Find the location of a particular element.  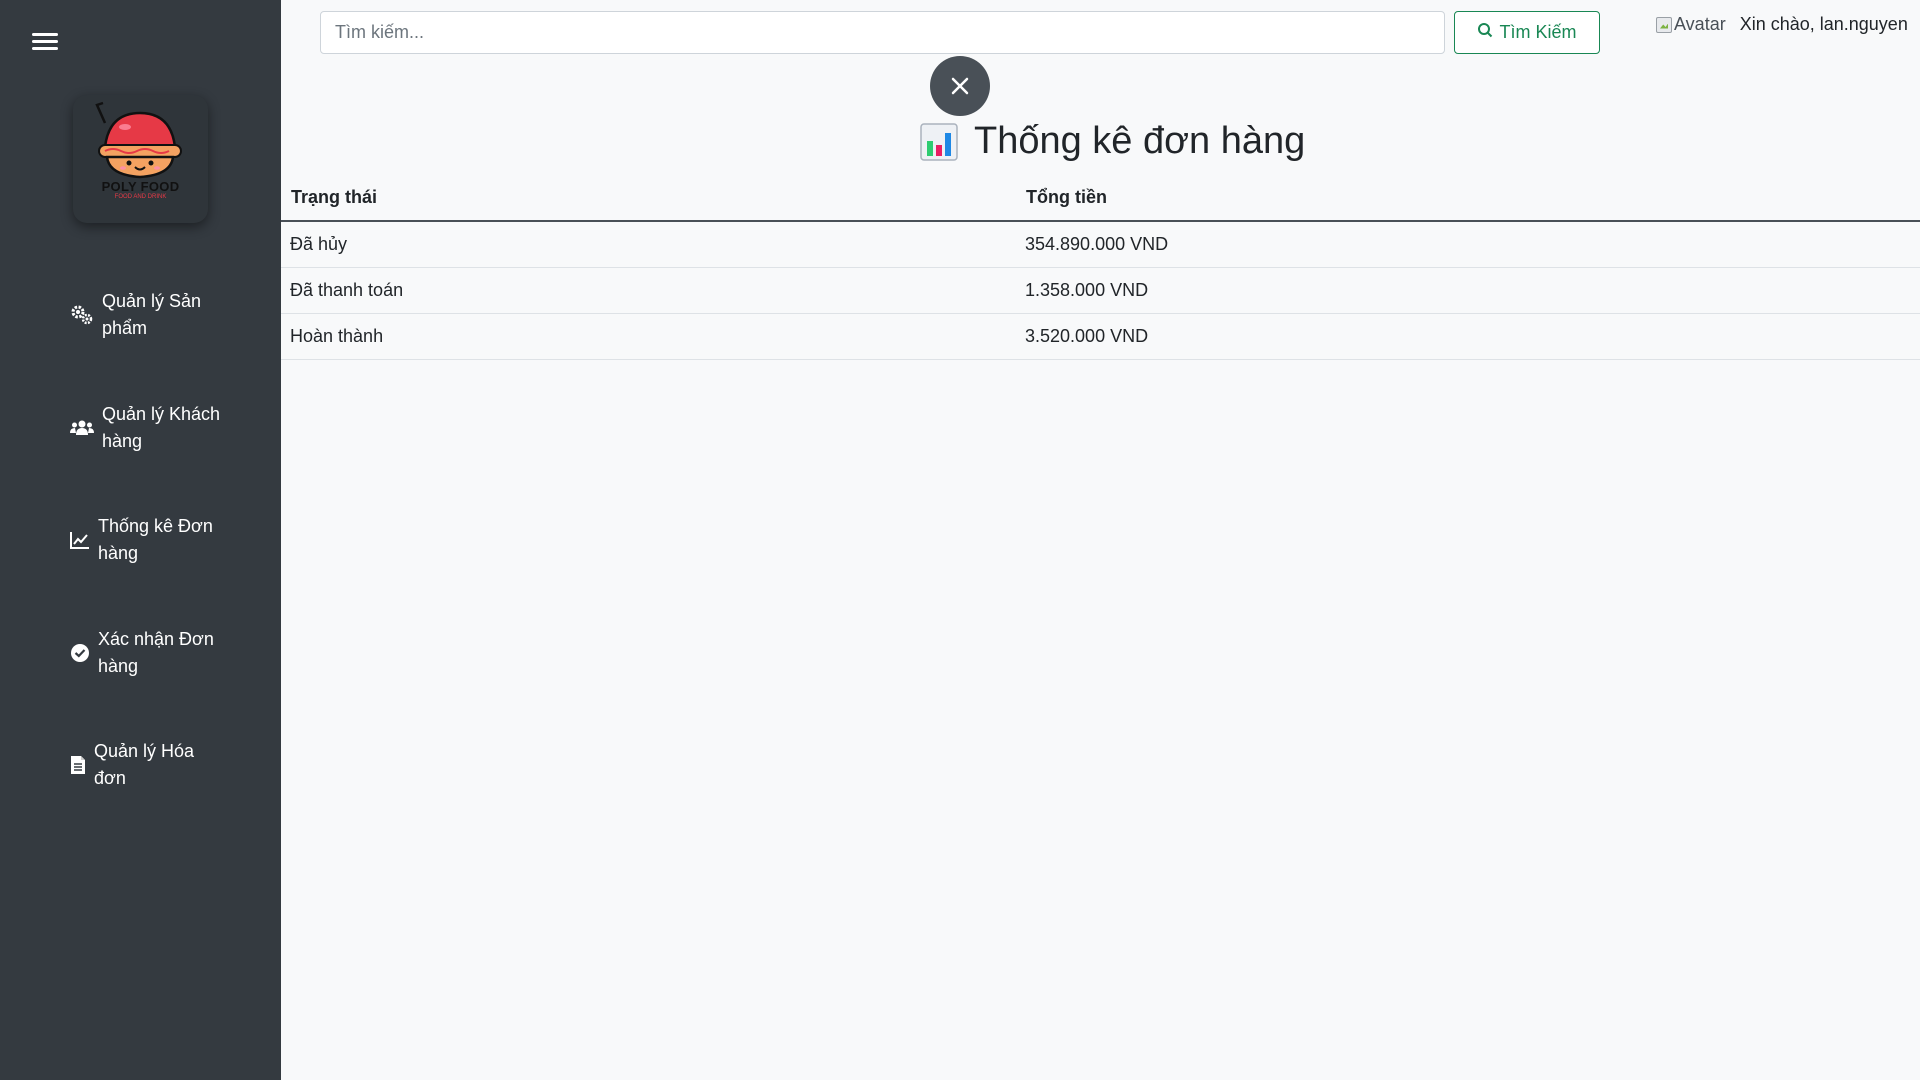

user-greeting: Xin chào, lan.nguyen is located at coordinates (1823, 24).